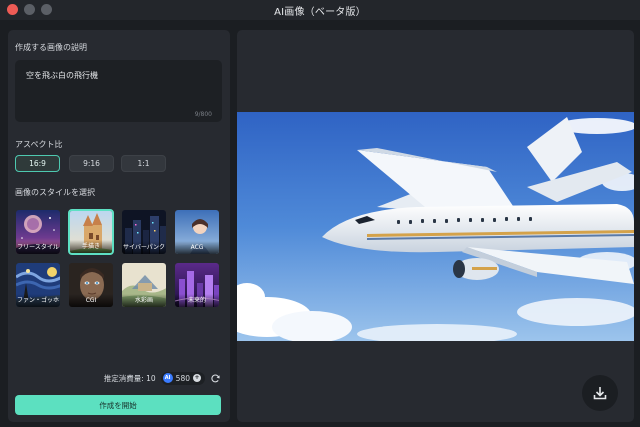 The image size is (640, 427). I want to click on download-icon, so click(600, 393).